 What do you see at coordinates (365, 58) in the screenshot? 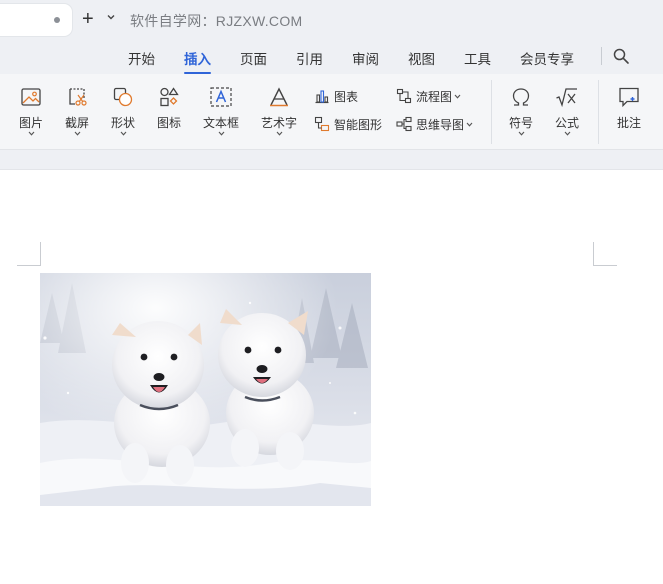
I see `tab-review: 审阅` at bounding box center [365, 58].